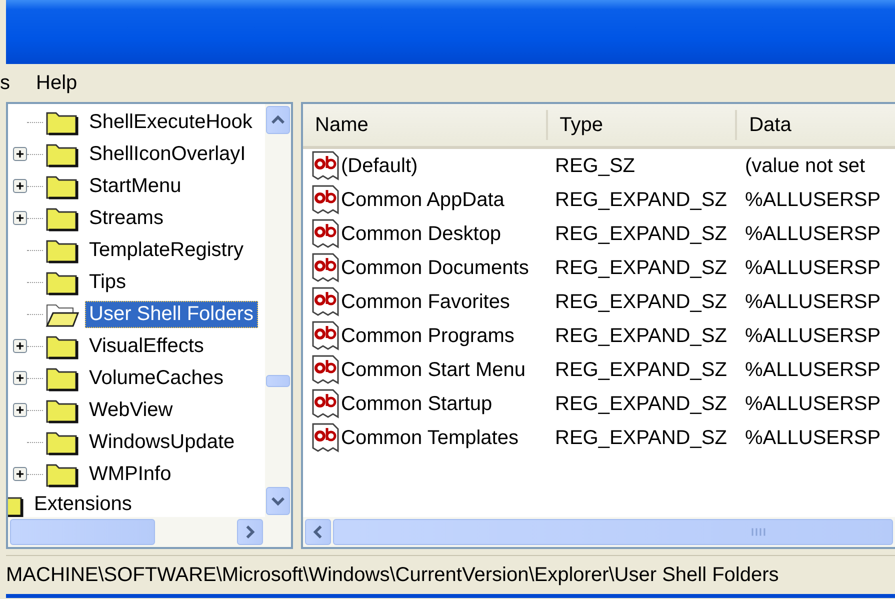  What do you see at coordinates (416, 404) in the screenshot?
I see `value-name: Common Startup` at bounding box center [416, 404].